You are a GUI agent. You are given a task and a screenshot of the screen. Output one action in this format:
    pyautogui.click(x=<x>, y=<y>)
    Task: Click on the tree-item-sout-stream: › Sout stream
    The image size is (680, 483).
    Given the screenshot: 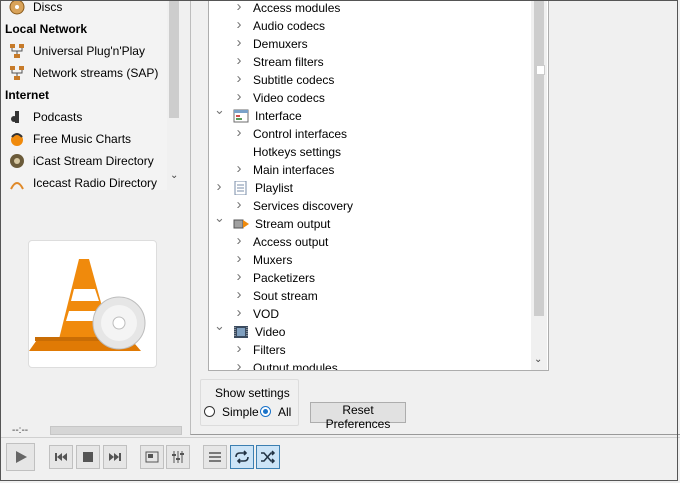 What is the action you would take?
    pyautogui.click(x=370, y=295)
    